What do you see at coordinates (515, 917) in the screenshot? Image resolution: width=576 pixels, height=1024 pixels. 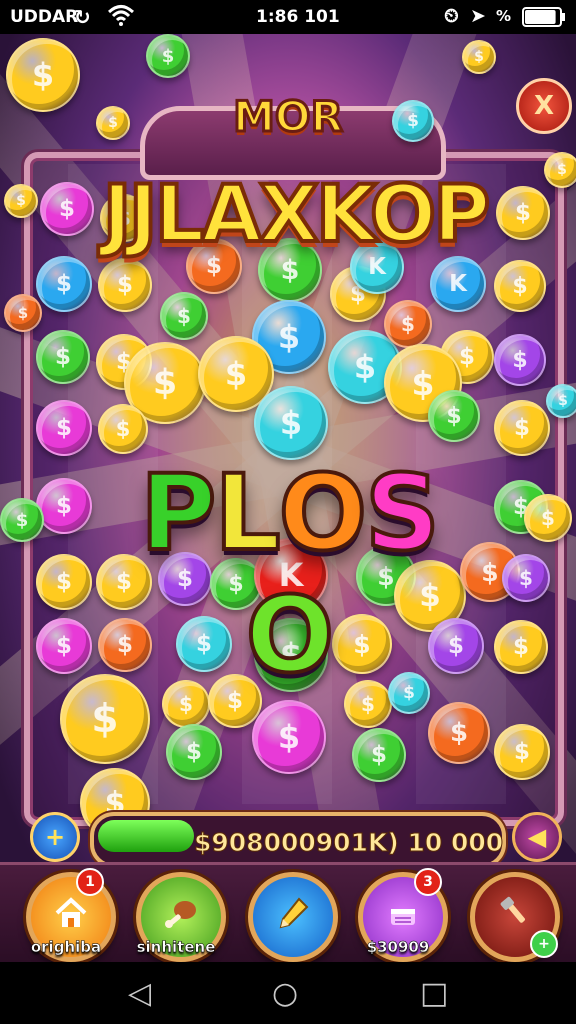 I see `tool-icon` at bounding box center [515, 917].